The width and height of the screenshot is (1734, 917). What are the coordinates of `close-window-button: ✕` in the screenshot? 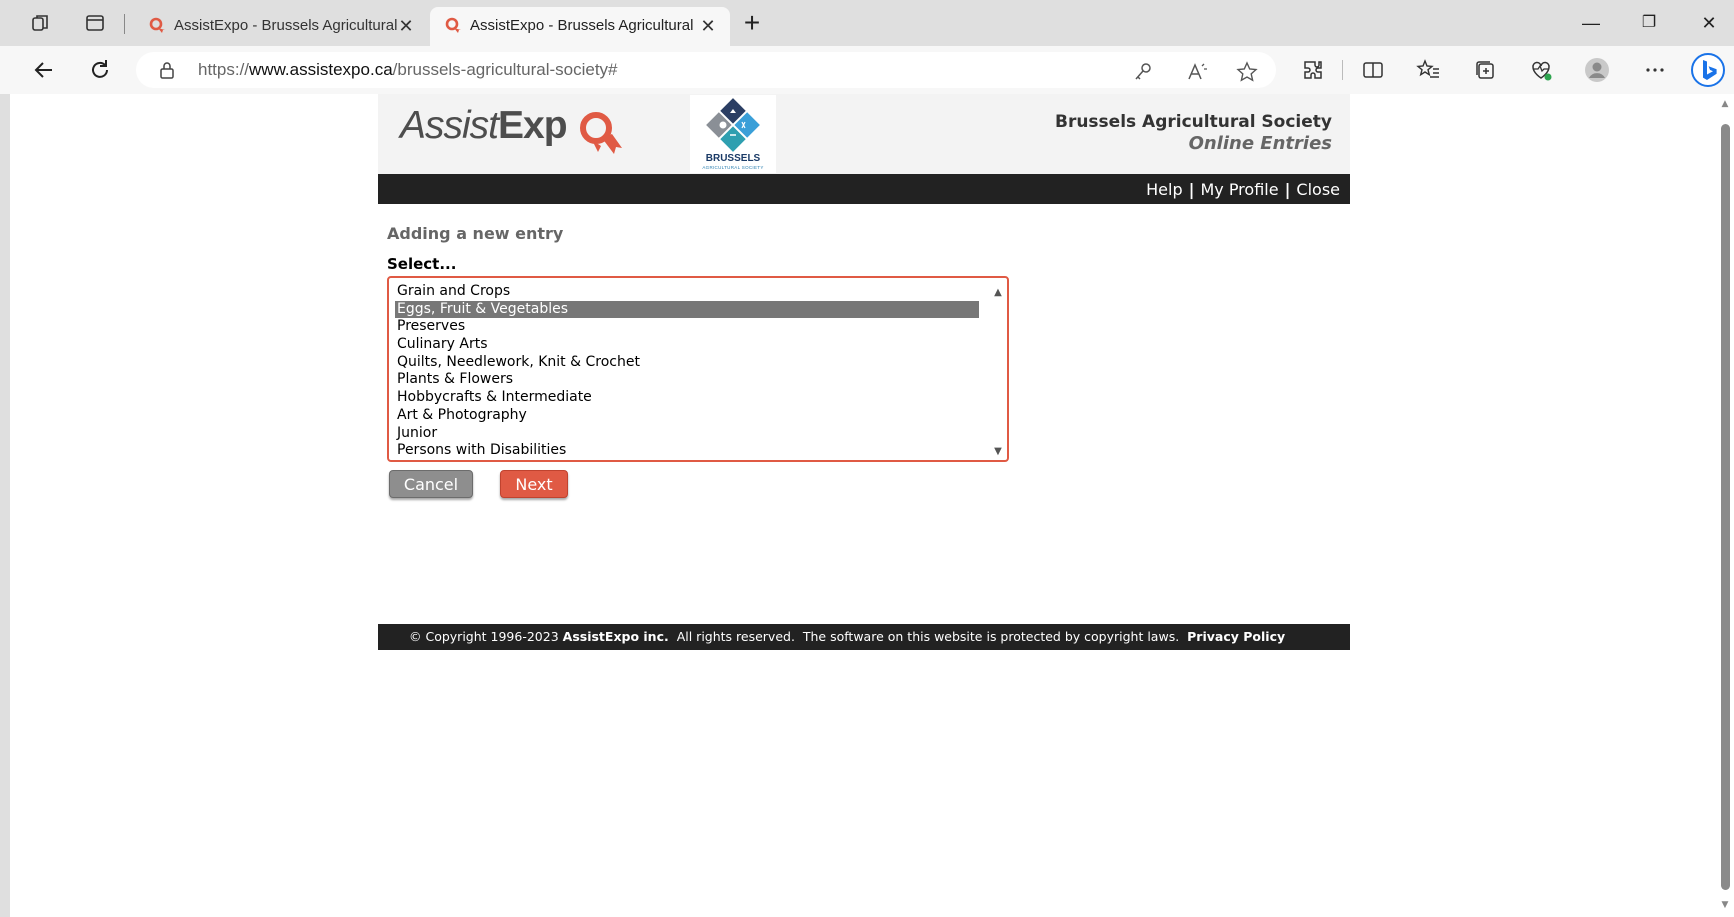 It's located at (1709, 23).